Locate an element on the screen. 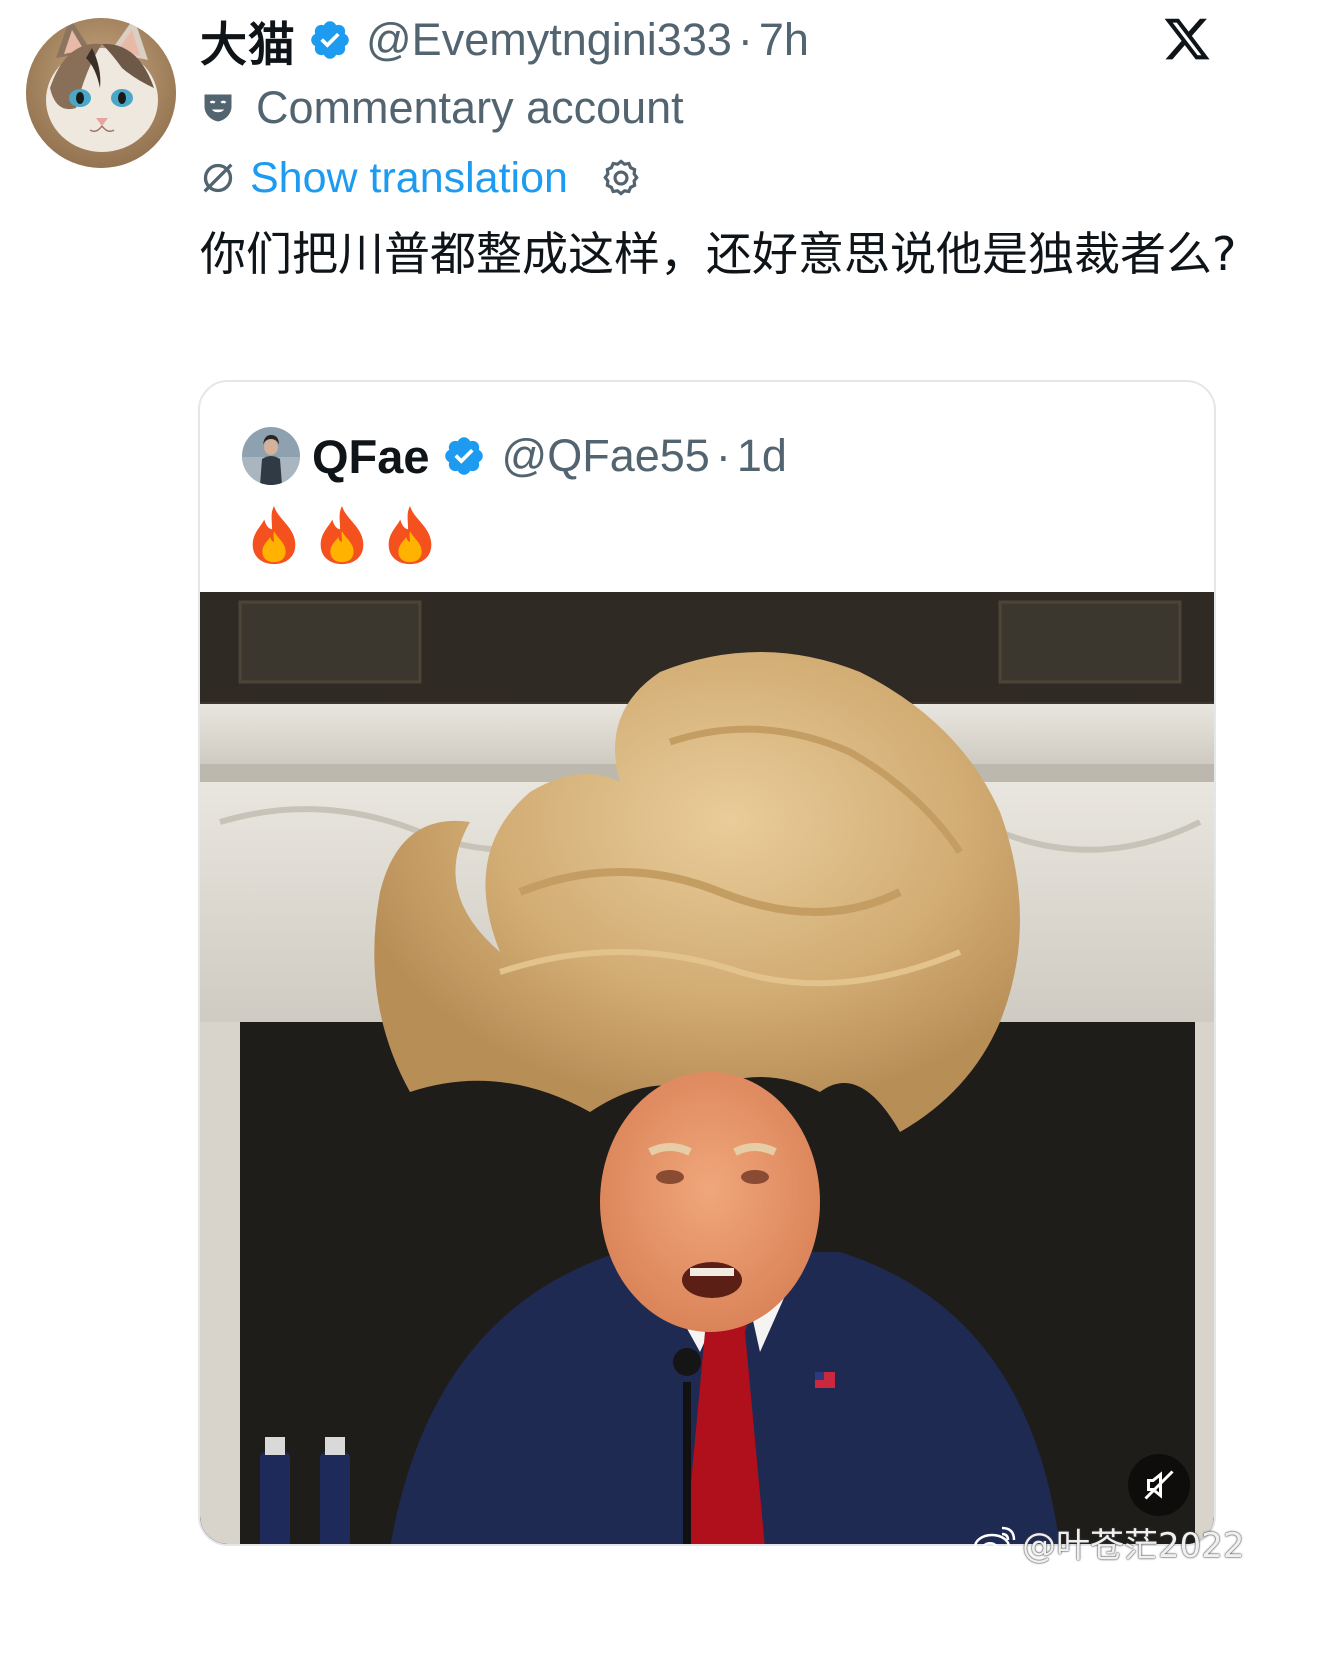  woman-avatar is located at coordinates (271, 456).